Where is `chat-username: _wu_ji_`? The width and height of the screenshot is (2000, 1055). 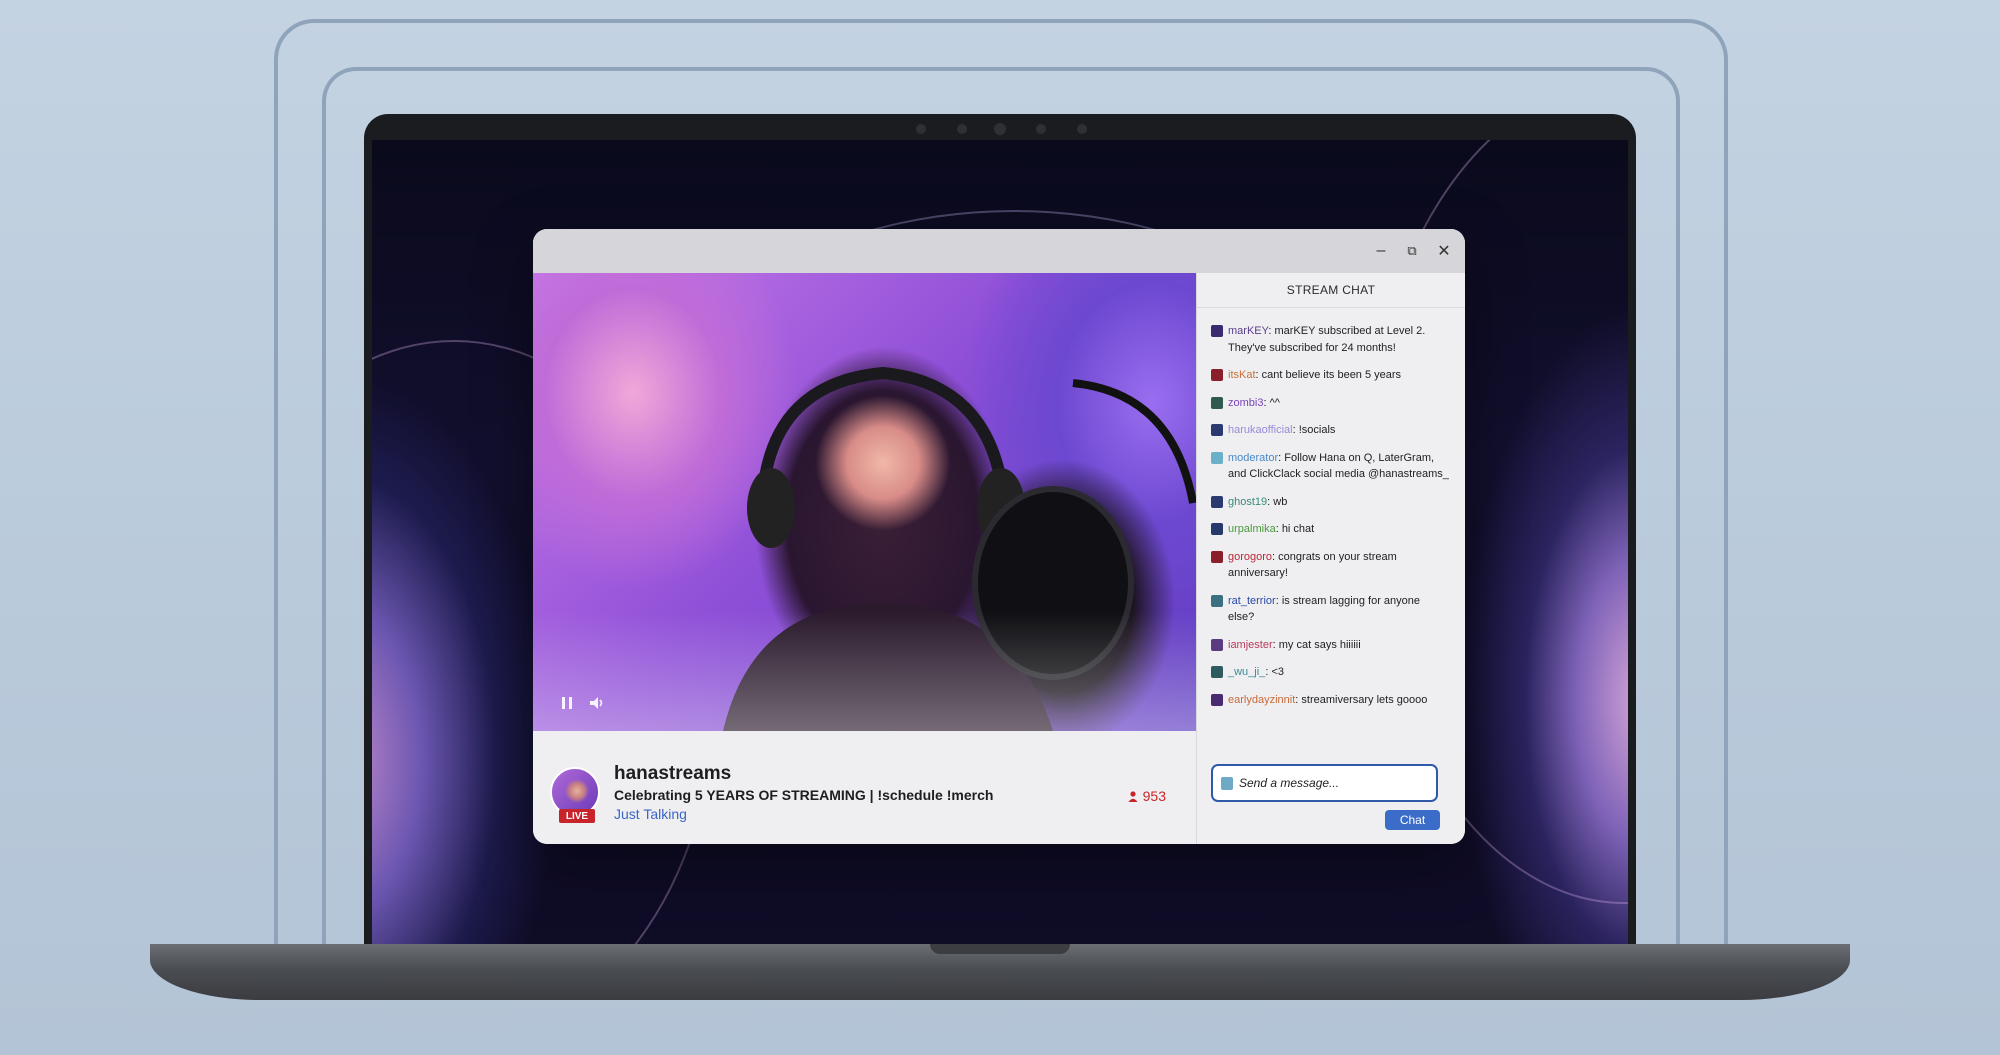
chat-username: _wu_ji_ is located at coordinates (1246, 672).